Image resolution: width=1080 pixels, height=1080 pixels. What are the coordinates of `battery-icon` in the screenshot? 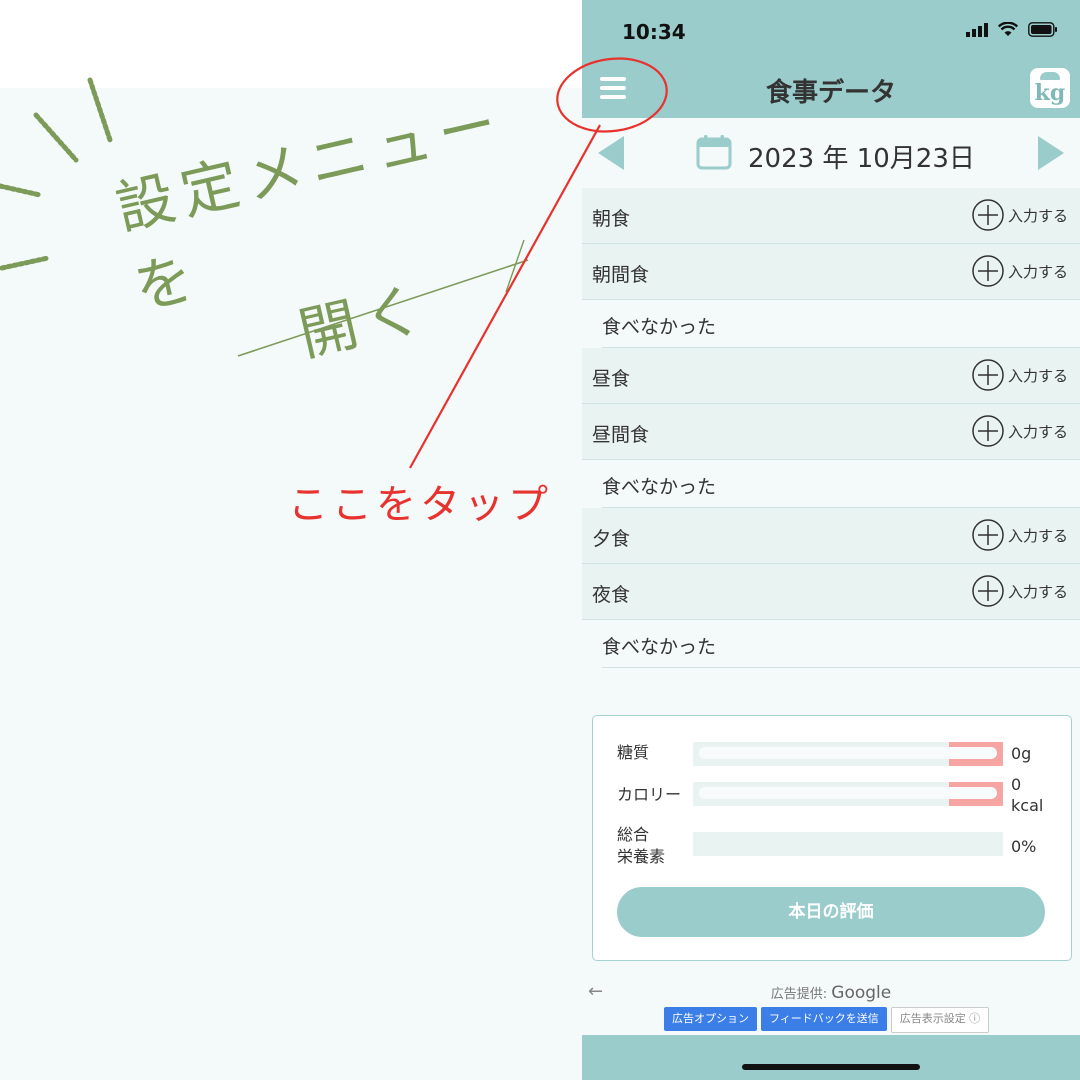 It's located at (1042, 29).